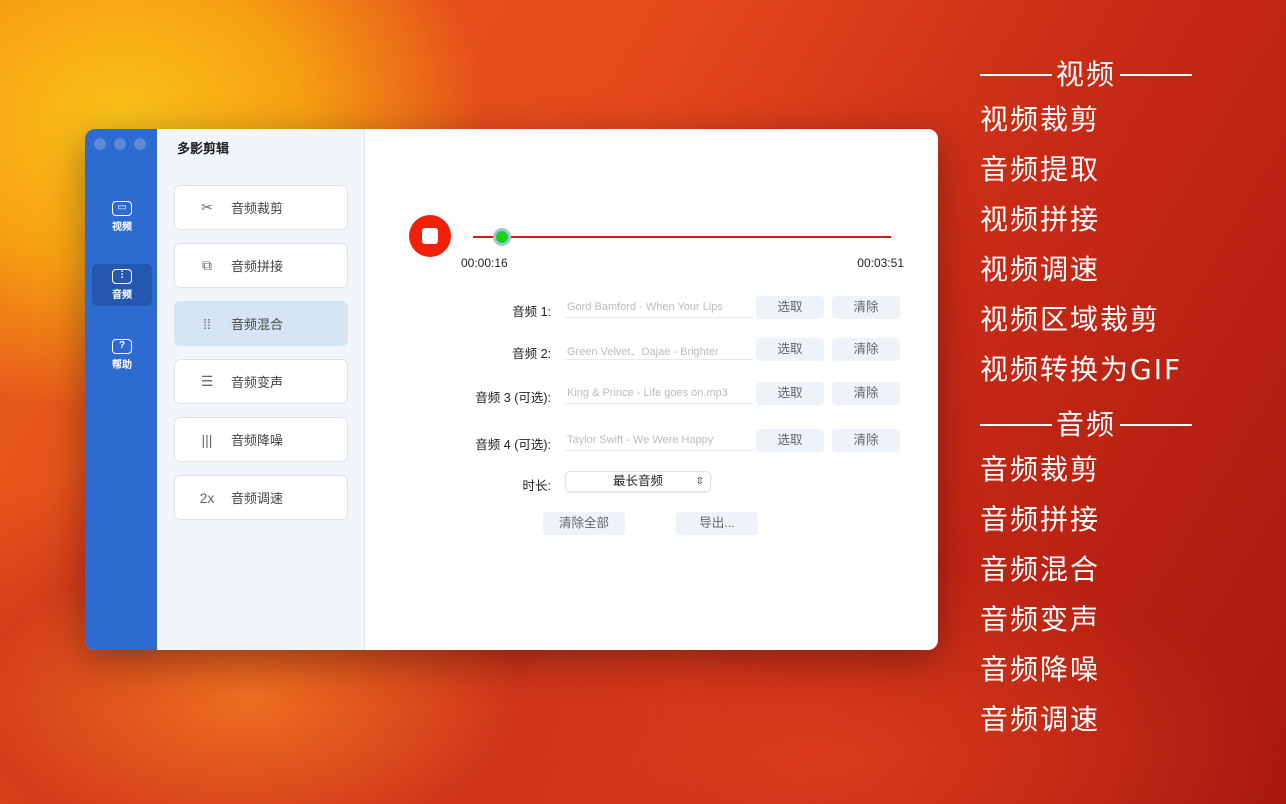 The width and height of the screenshot is (1286, 804). I want to click on noise-reduce-icon: |||, so click(207, 439).